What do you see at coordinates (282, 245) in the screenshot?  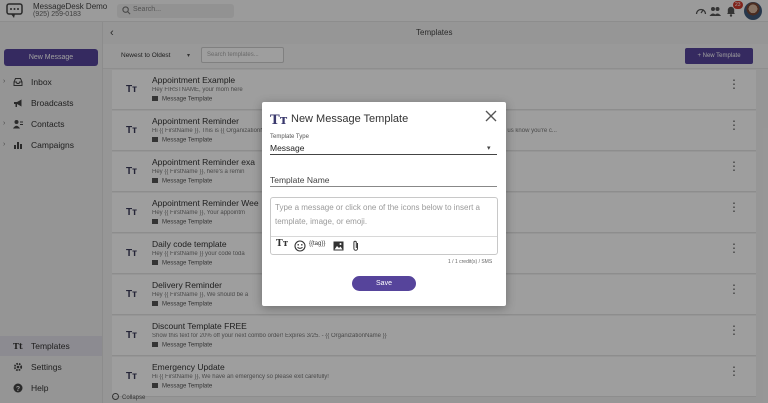 I see `insert-template-icon: Tт` at bounding box center [282, 245].